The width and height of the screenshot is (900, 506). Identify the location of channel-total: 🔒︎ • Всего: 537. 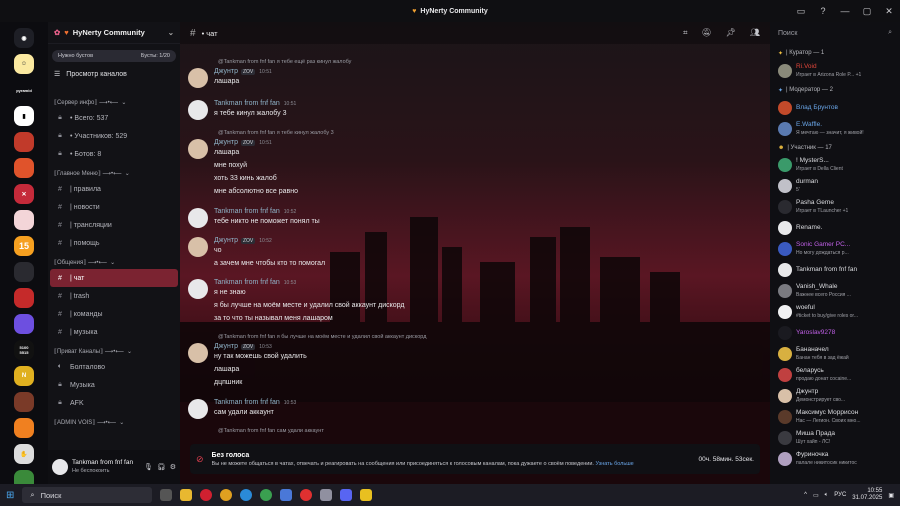
(114, 118).